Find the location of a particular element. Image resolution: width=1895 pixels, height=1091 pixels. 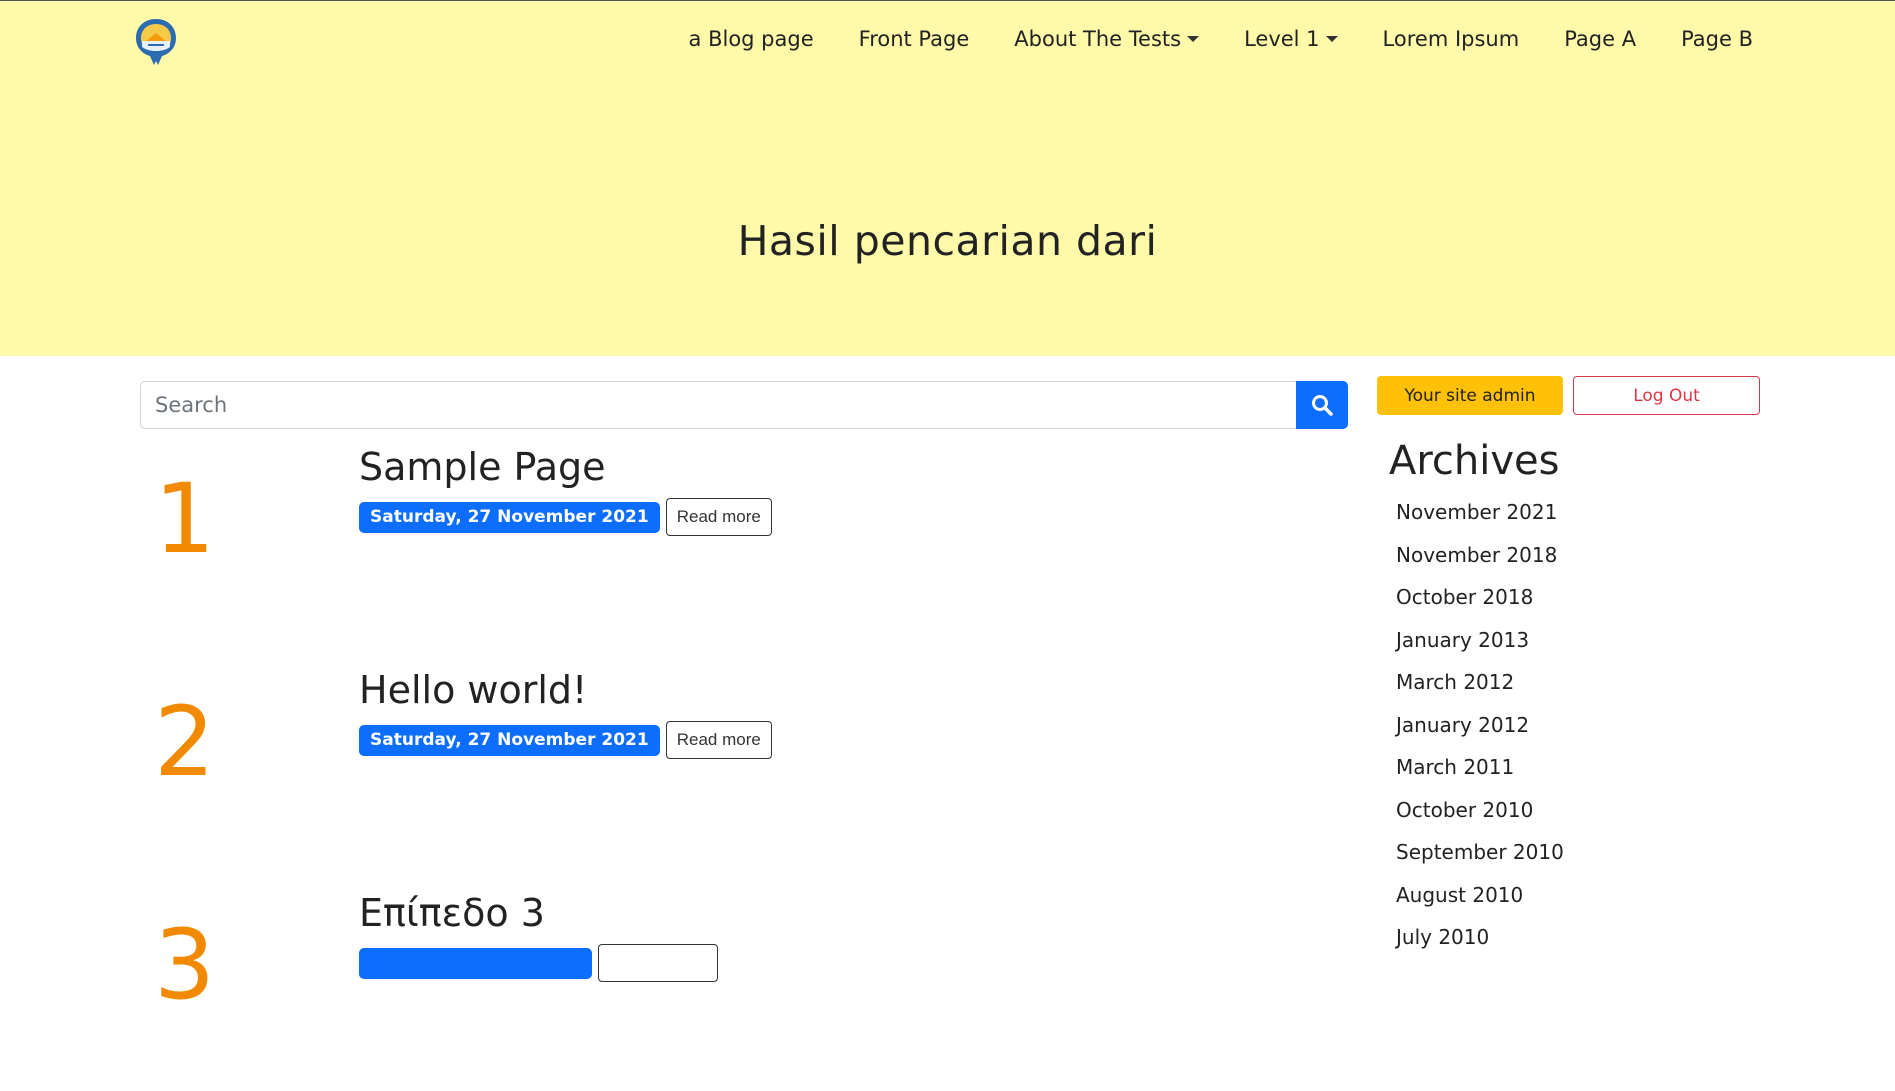

search-icon is located at coordinates (1322, 405).